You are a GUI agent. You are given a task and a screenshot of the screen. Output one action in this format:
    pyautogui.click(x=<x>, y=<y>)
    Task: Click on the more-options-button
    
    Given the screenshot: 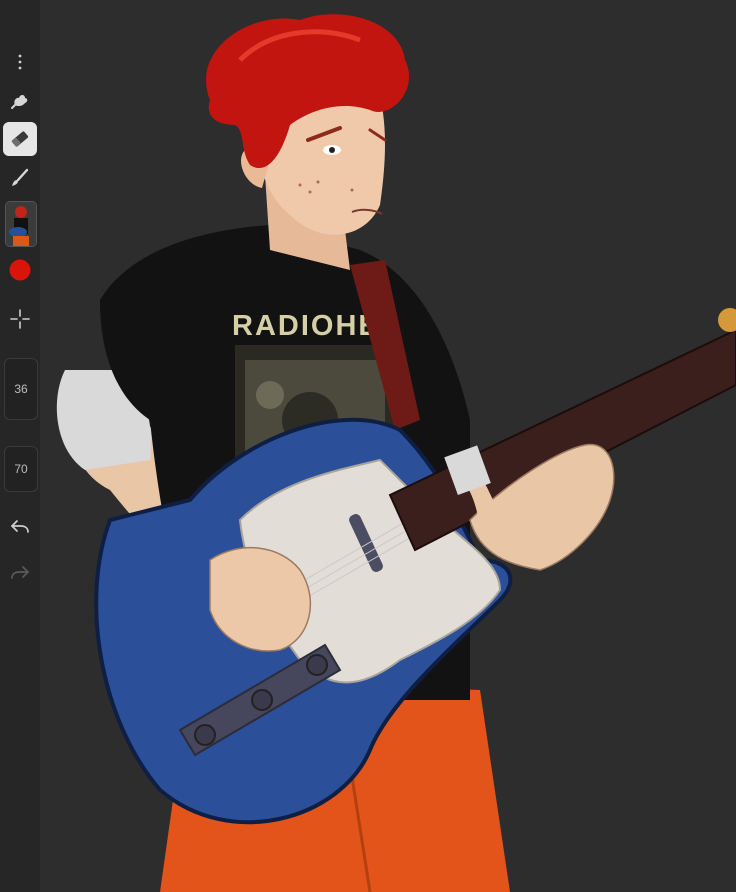 What is the action you would take?
    pyautogui.click(x=20, y=62)
    